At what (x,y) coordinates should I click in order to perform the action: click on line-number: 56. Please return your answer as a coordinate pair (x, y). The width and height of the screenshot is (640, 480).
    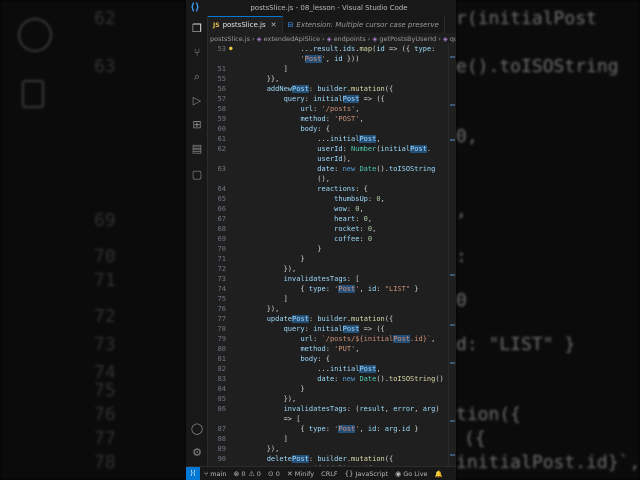
    Looking at the image, I should click on (221, 89).